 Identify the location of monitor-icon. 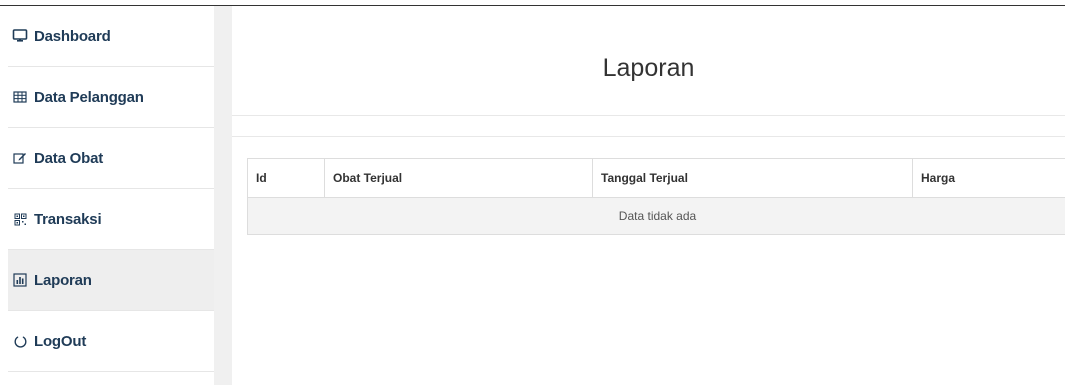
(20, 36).